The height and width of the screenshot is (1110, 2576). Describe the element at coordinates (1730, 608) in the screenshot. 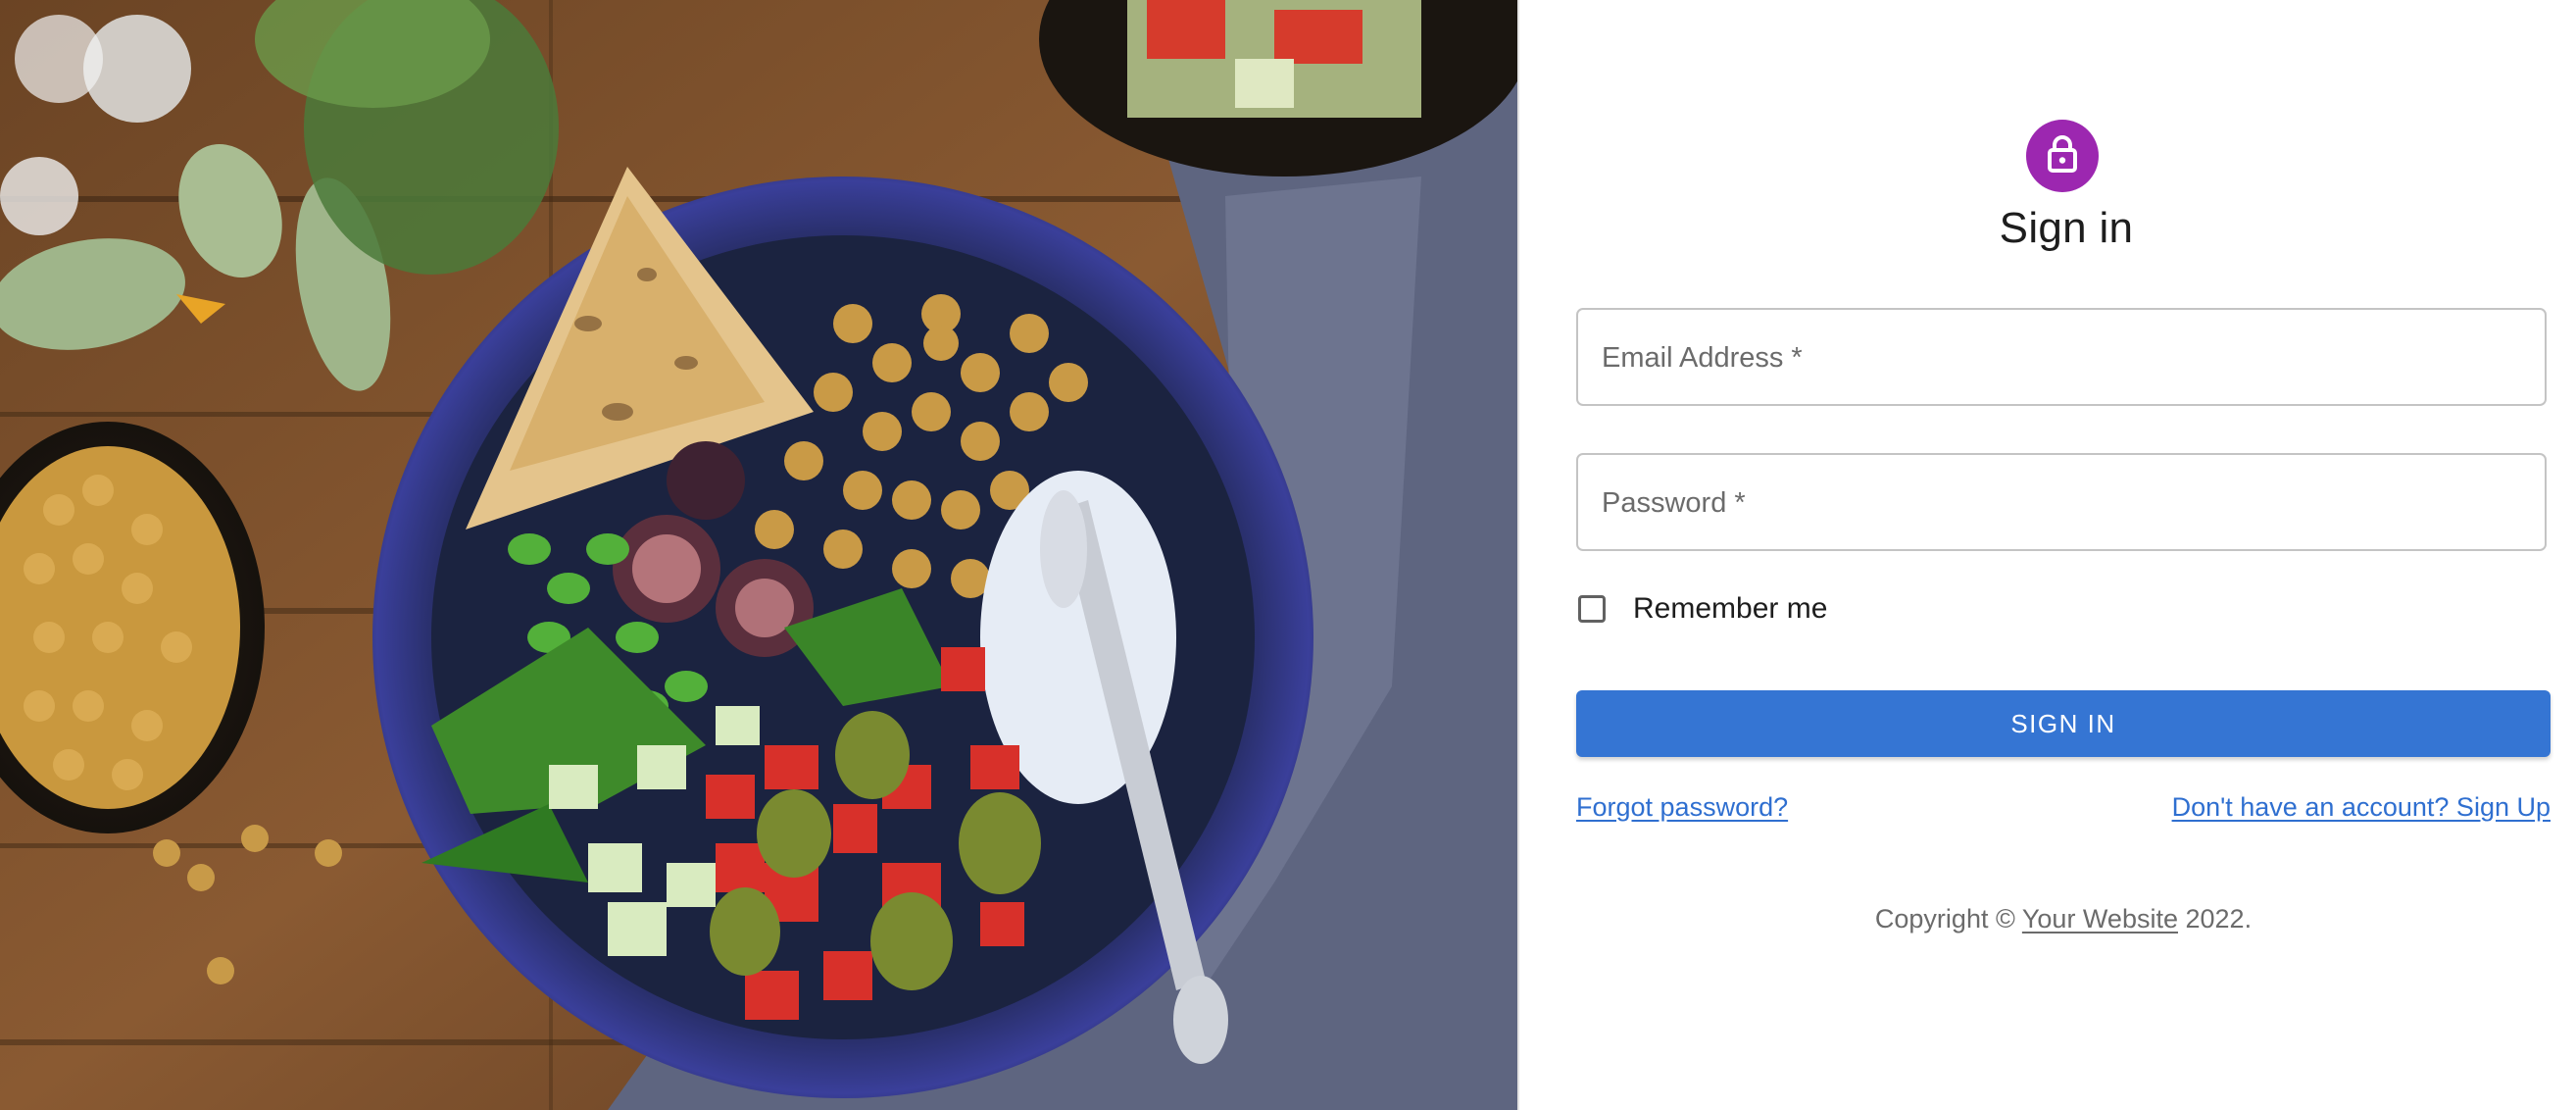

I see `remember-me-label: Remember me` at that location.